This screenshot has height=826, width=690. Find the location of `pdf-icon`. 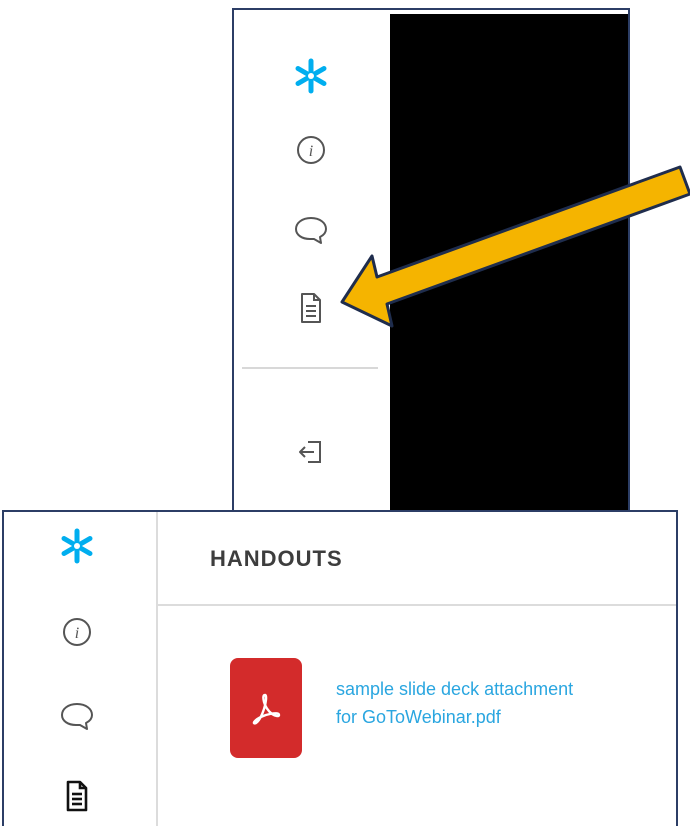

pdf-icon is located at coordinates (266, 709).